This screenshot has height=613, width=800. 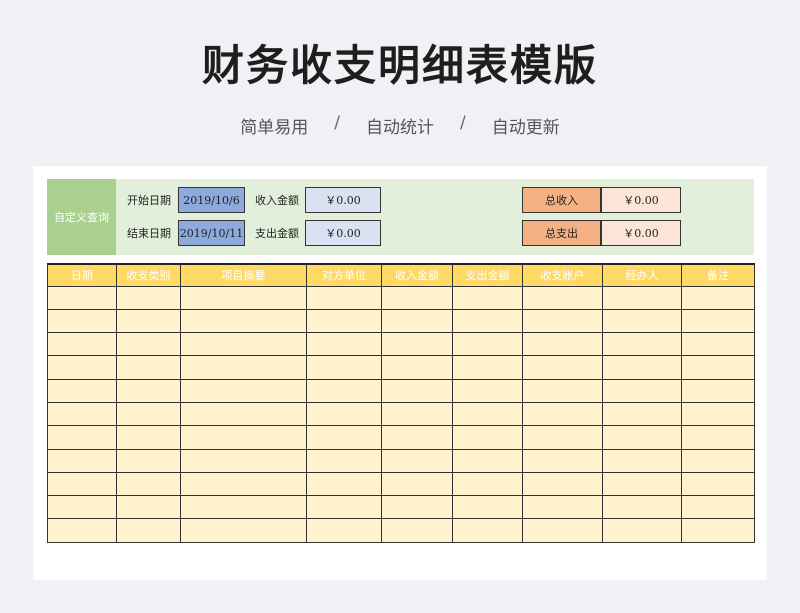 I want to click on income-amount-field: ￥0.00, so click(x=343, y=200).